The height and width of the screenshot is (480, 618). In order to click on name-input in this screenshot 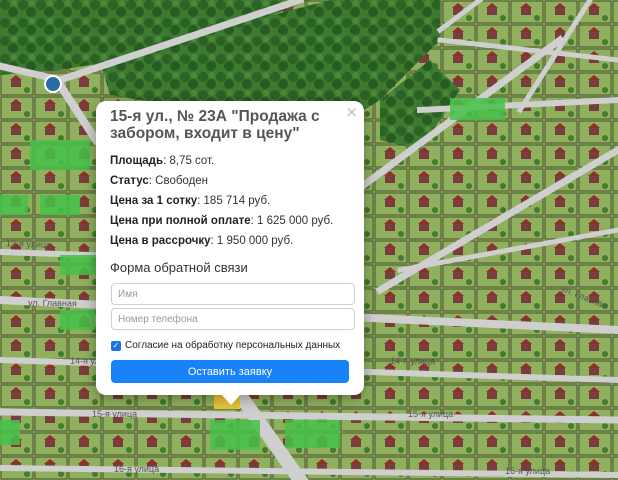, I will do `click(233, 294)`.